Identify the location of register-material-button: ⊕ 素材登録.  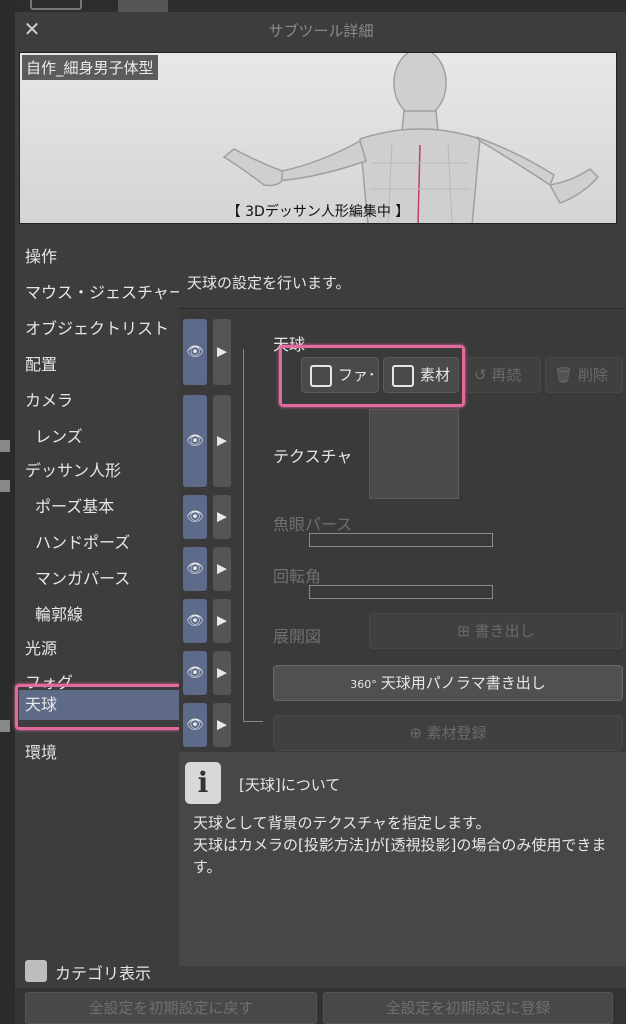
(448, 733).